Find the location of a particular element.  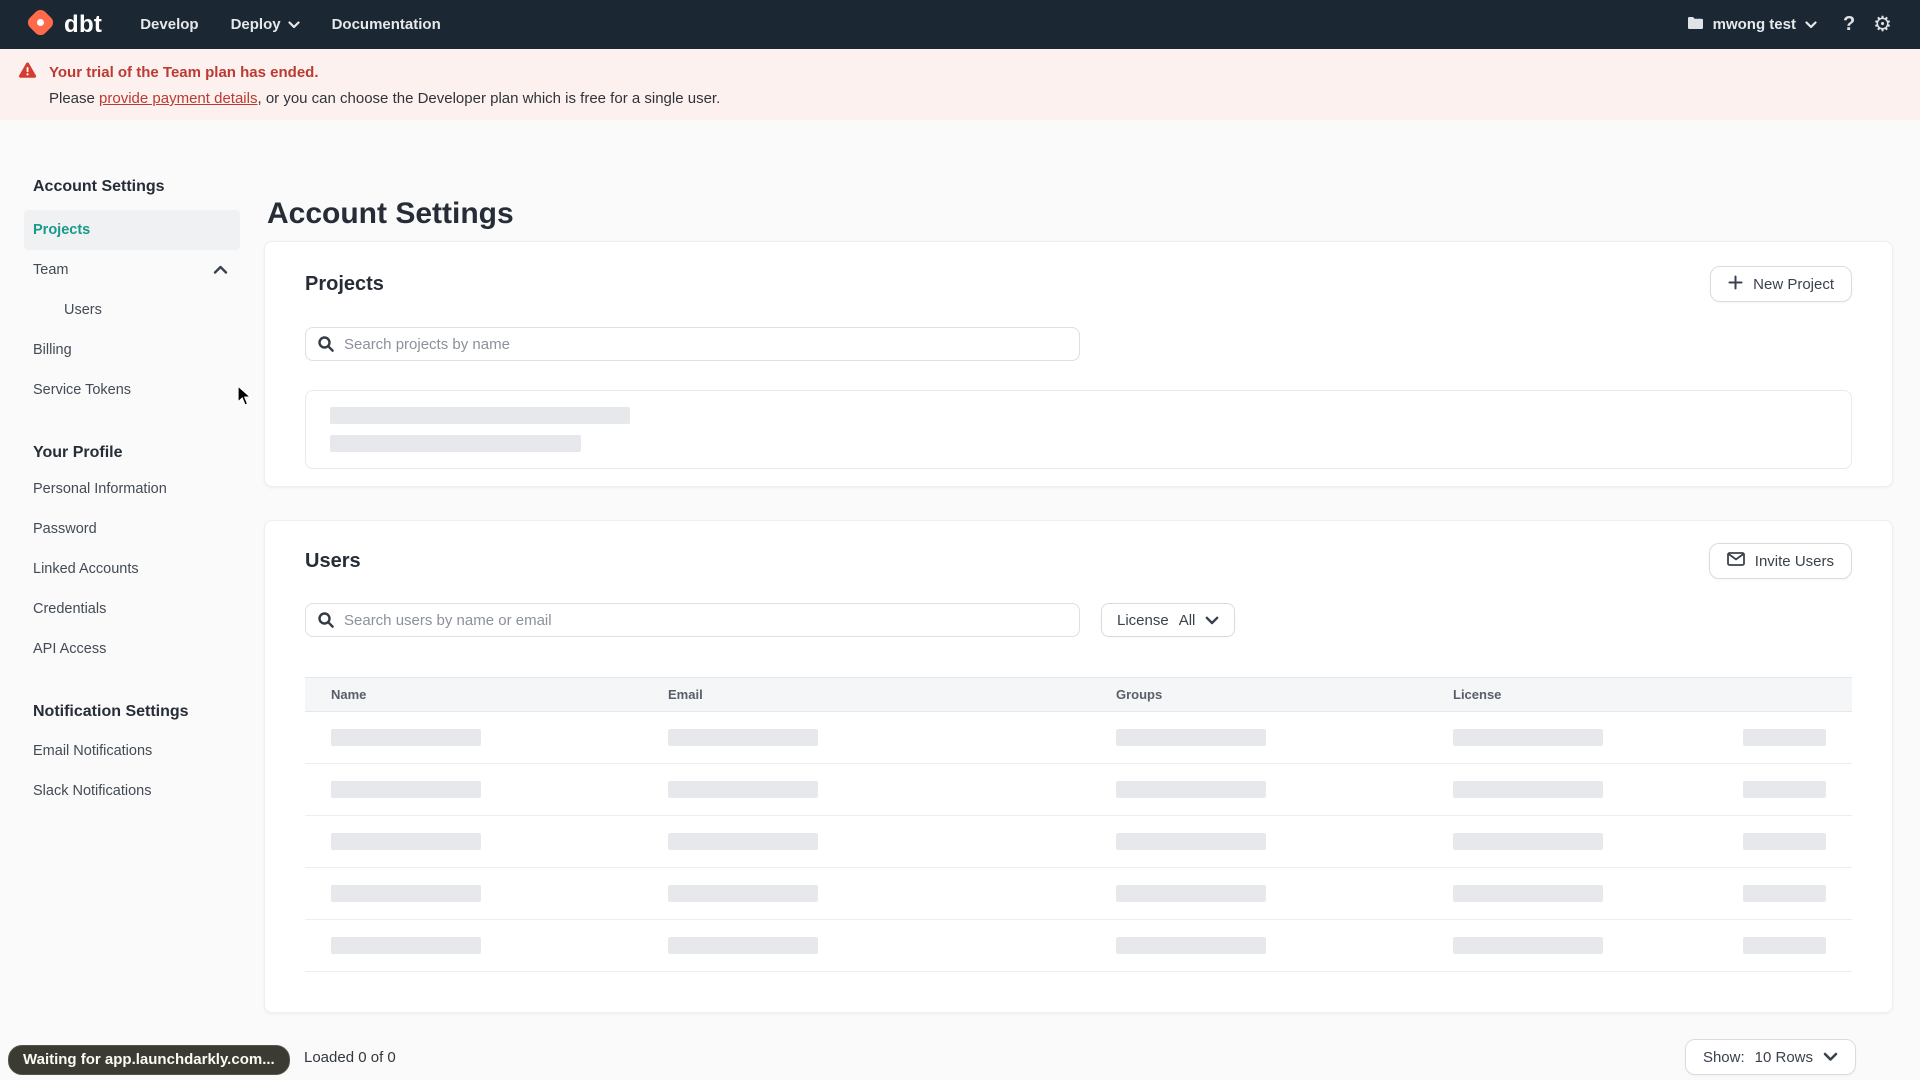

column-header-email: Email is located at coordinates (685, 694).